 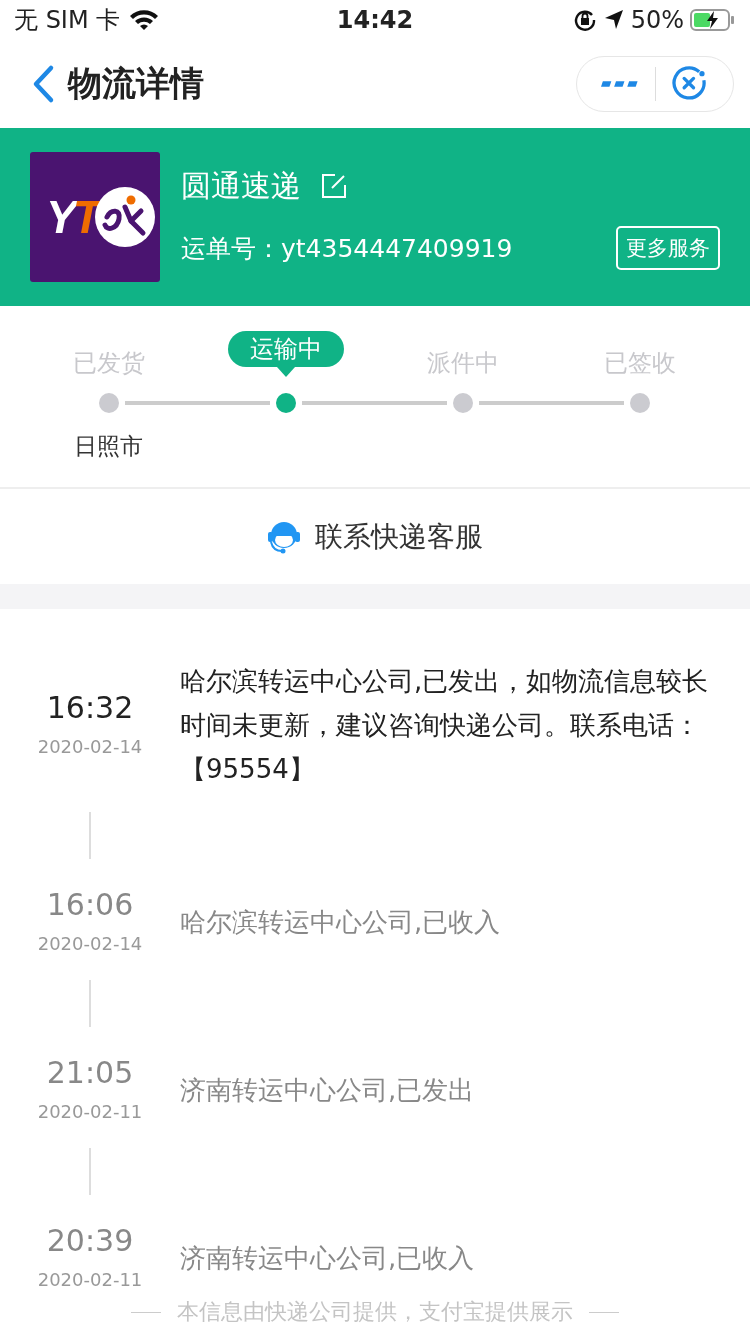 I want to click on event-time: 21:05, so click(x=90, y=1073).